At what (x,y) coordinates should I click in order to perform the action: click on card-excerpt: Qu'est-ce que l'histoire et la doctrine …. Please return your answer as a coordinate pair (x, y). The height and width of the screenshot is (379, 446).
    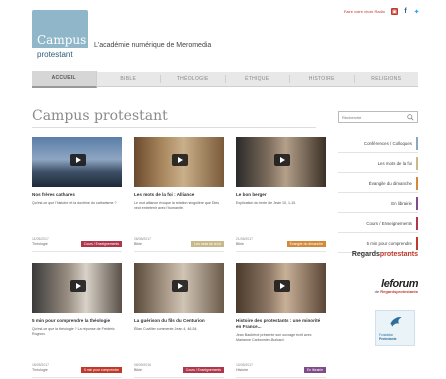
    Looking at the image, I should click on (74, 203).